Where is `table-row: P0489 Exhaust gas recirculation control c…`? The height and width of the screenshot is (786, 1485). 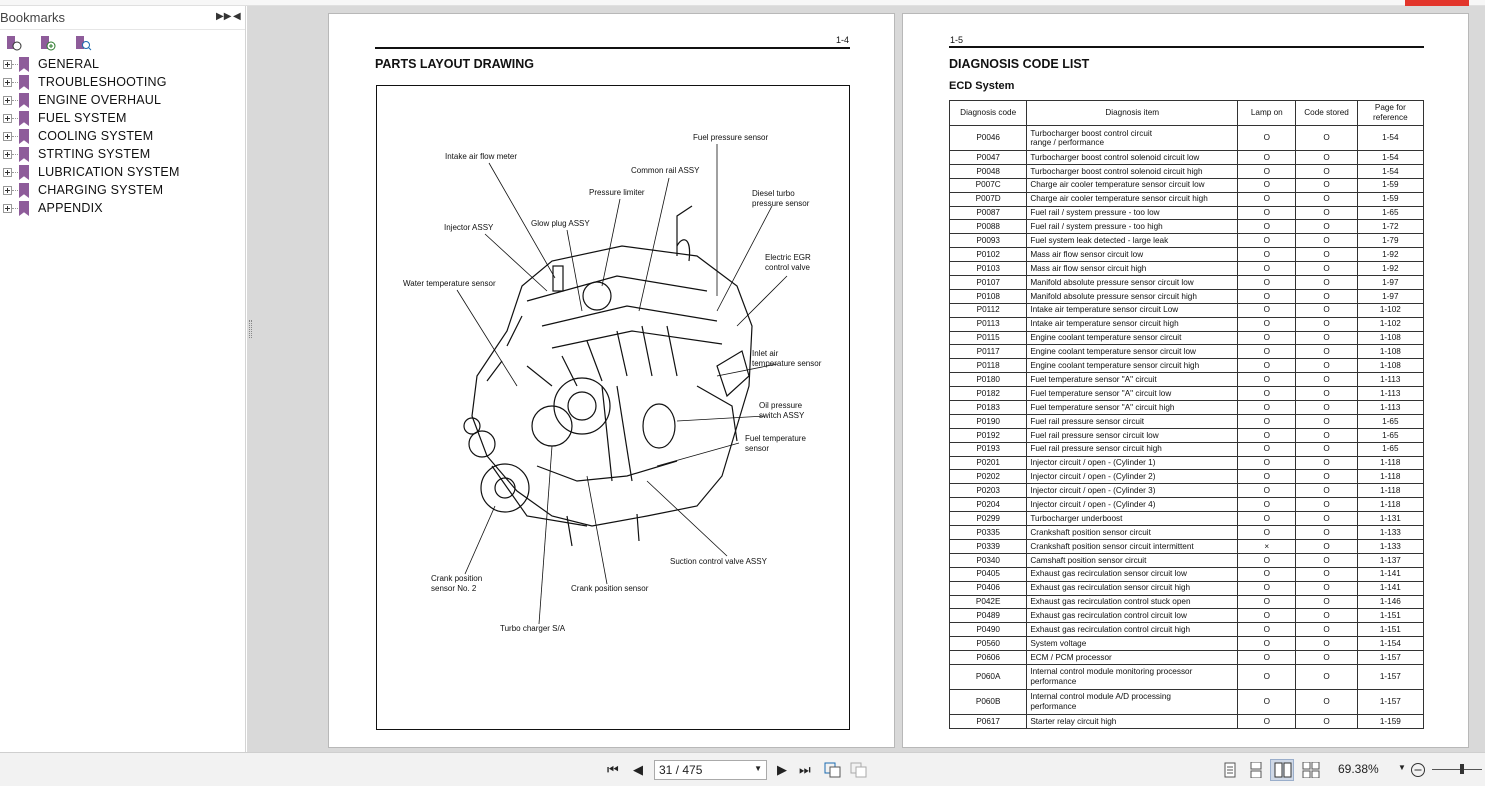 table-row: P0489 Exhaust gas recirculation control c… is located at coordinates (1186, 616).